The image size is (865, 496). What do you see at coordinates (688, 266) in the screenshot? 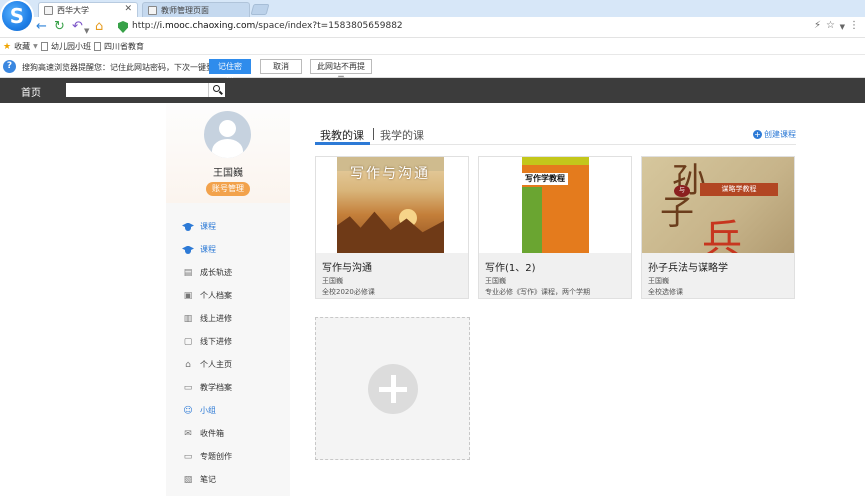
I see `course-title: 孙子兵法与谋略学` at bounding box center [688, 266].